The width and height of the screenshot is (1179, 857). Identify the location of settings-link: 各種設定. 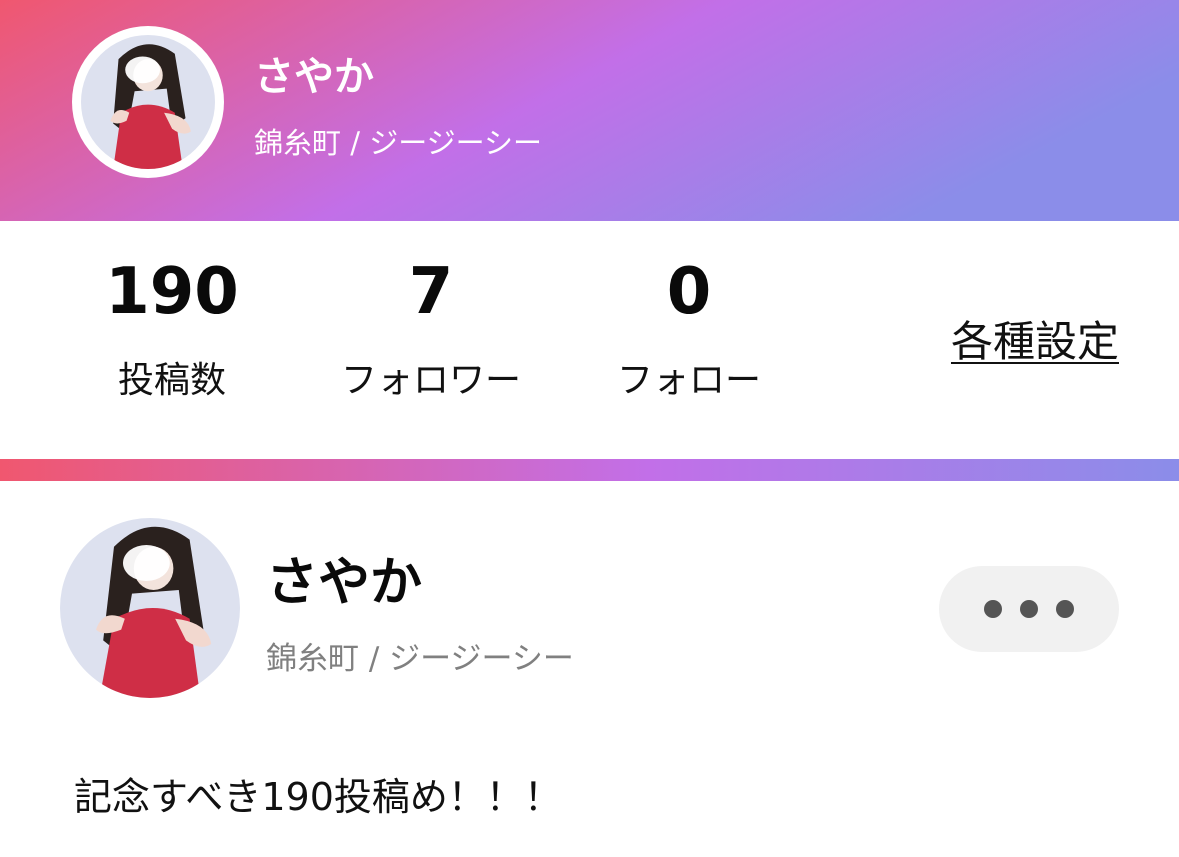
(1035, 338).